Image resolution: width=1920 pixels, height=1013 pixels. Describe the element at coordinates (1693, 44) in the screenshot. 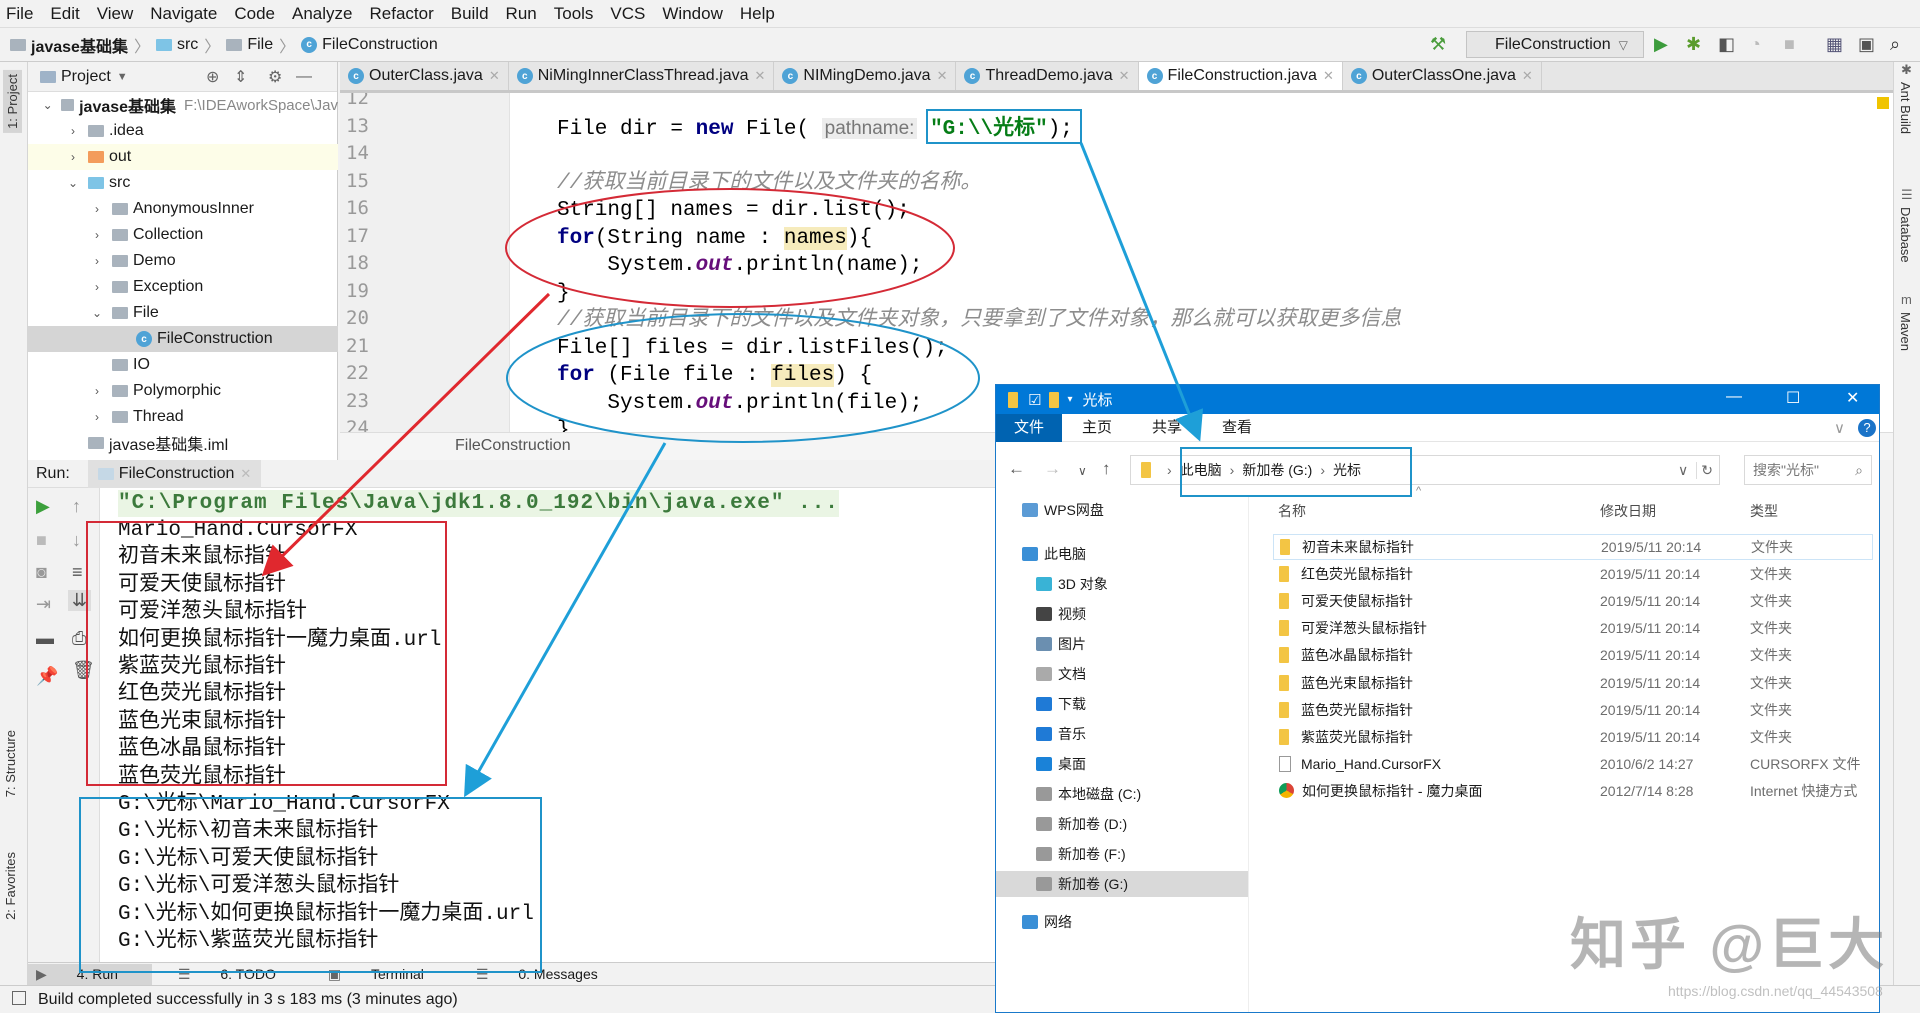

I see `debug-icon: ✱` at that location.